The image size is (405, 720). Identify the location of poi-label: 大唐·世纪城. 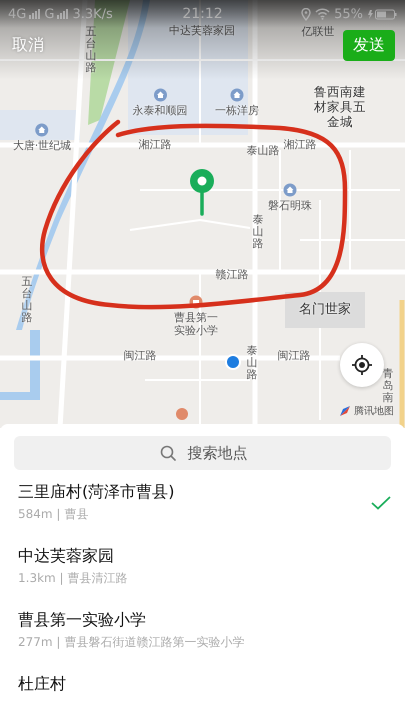
(42, 145).